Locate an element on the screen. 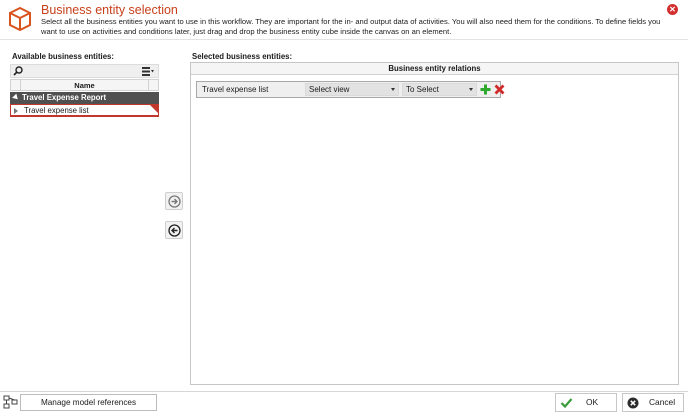  cancel-circle-icon is located at coordinates (633, 403).